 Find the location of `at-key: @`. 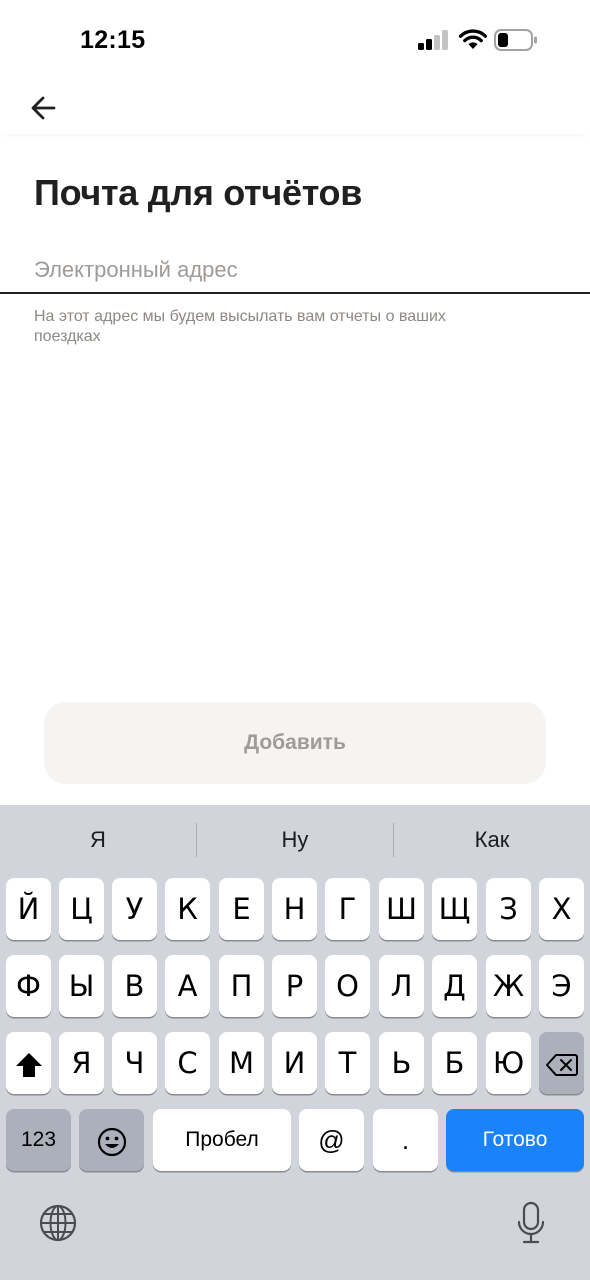

at-key: @ is located at coordinates (331, 1140).